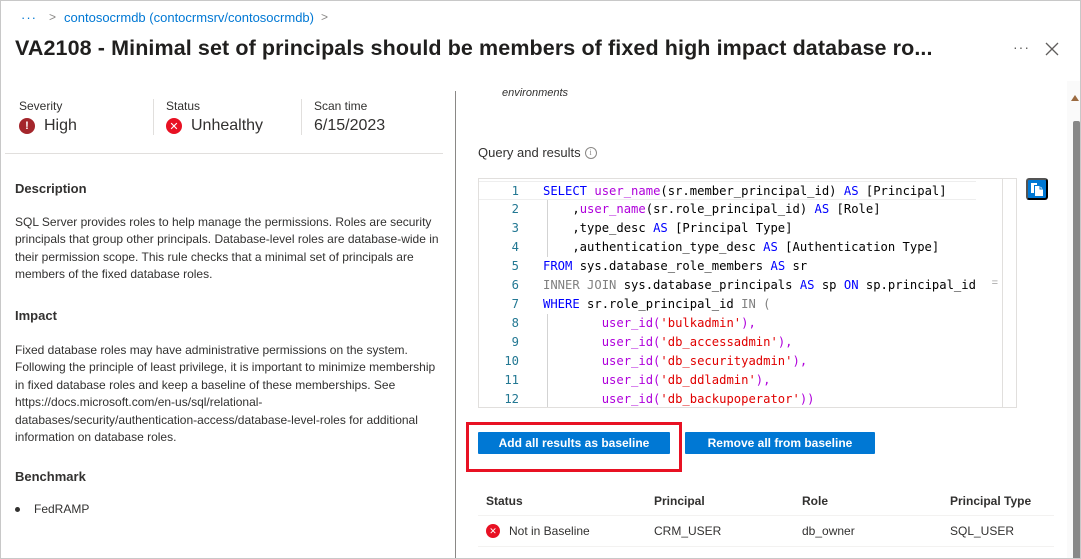 The height and width of the screenshot is (559, 1081). Describe the element at coordinates (29, 17) in the screenshot. I see `breadcrumb-overflow-button: ···` at that location.